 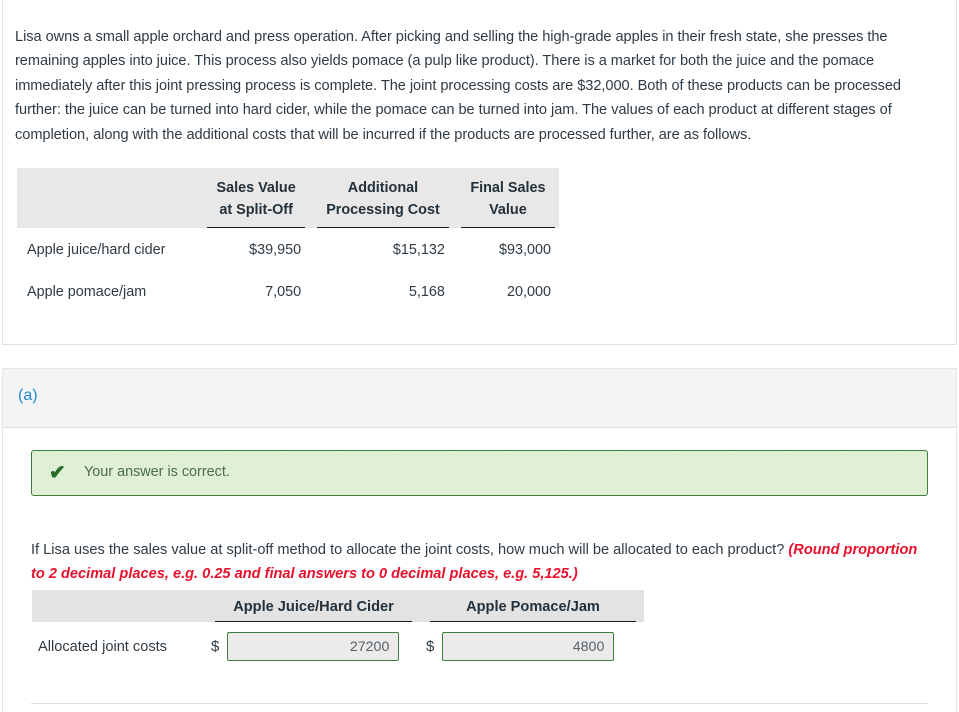 What do you see at coordinates (108, 249) in the screenshot?
I see `row-label: Apple juice/hard cider` at bounding box center [108, 249].